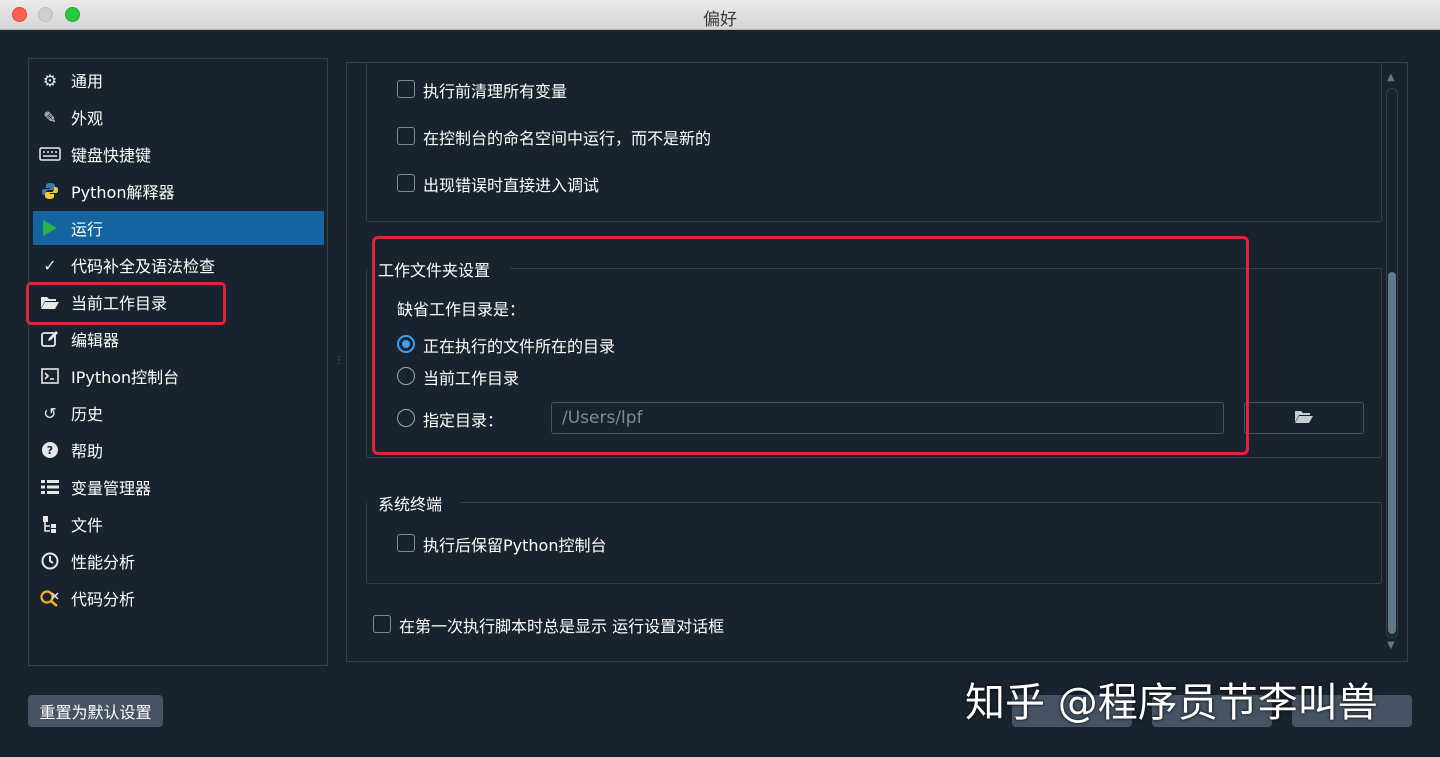 The width and height of the screenshot is (1440, 757). I want to click on run-in-namespace-label: 在控制台的命名空间中运行，而不是新的, so click(567, 138).